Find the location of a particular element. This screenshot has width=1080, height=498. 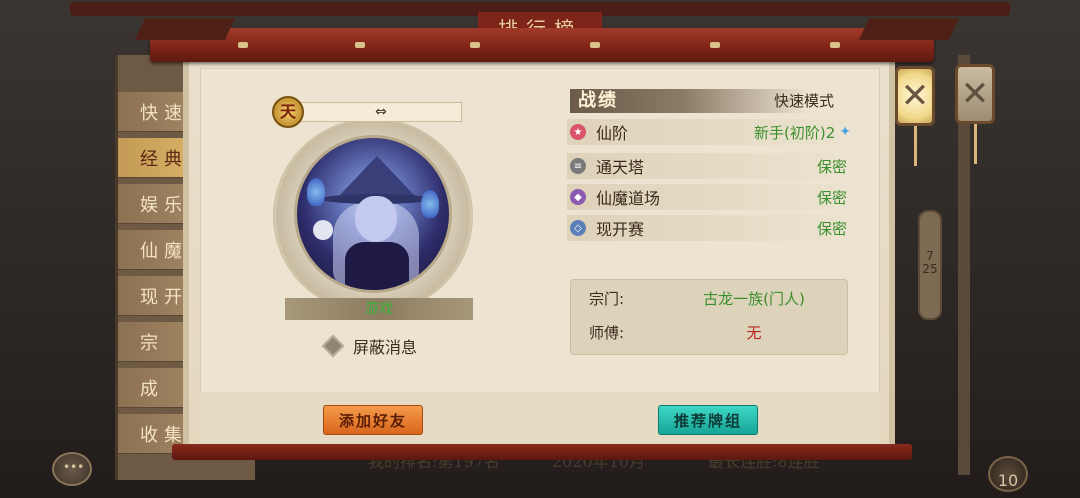

rank-badge: 天 is located at coordinates (288, 112).